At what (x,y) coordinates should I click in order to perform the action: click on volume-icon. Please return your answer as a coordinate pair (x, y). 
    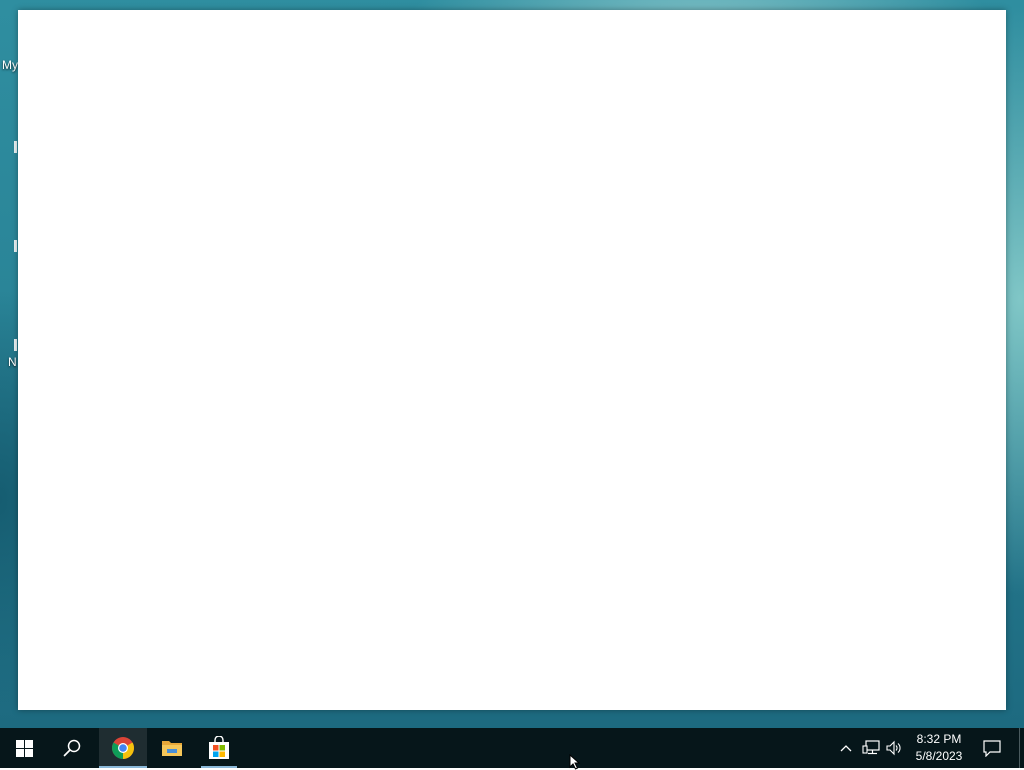
    Looking at the image, I should click on (893, 748).